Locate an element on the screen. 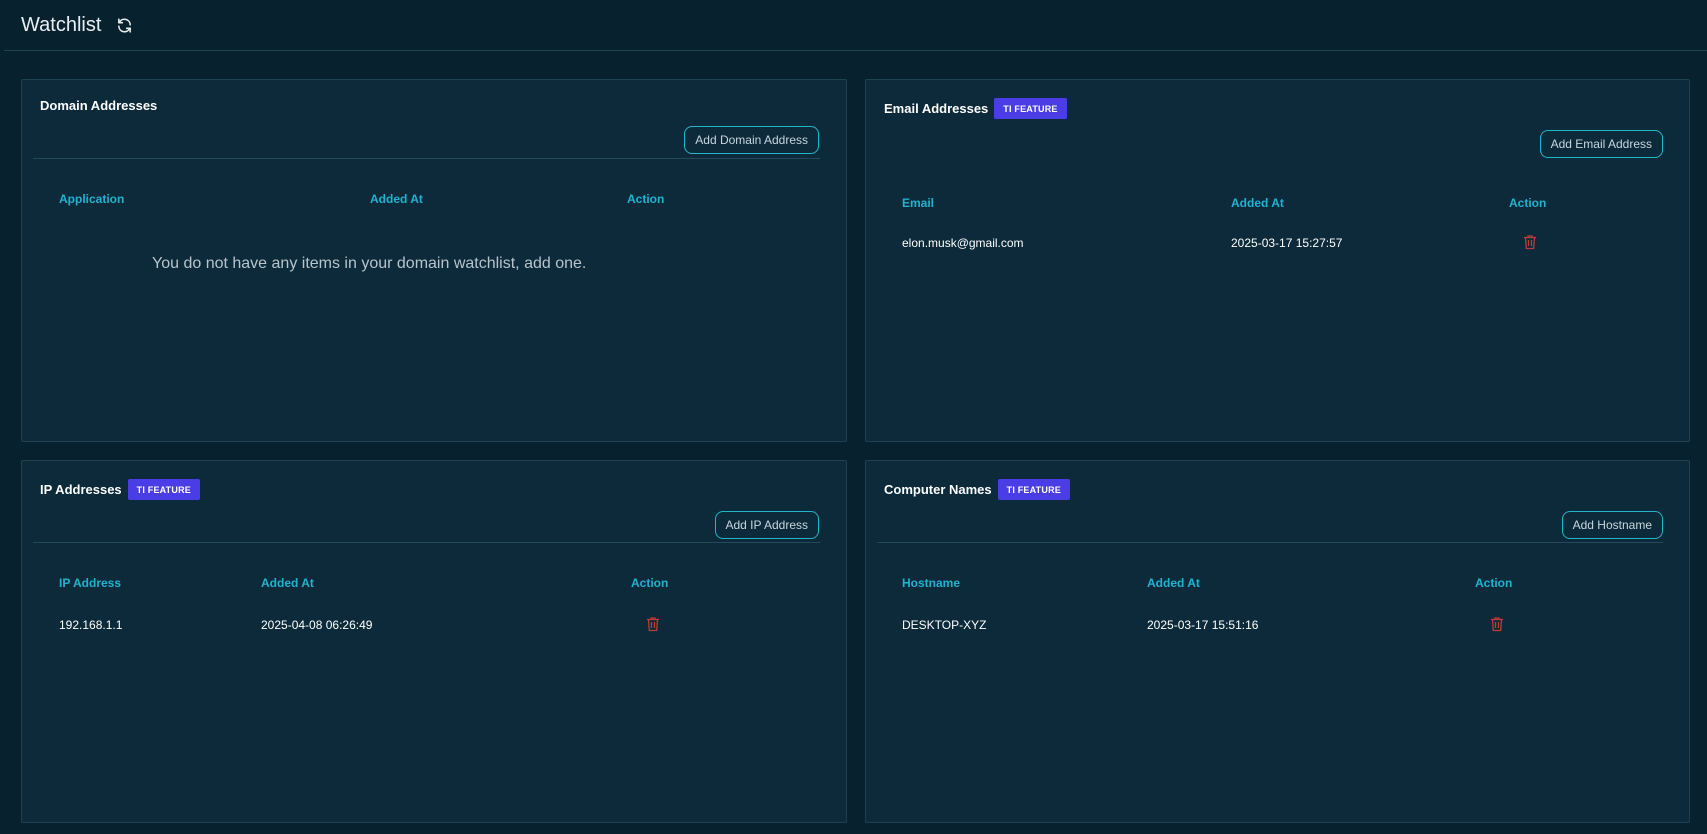 Image resolution: width=1707 pixels, height=834 pixels. added-at-cell: 2025-03-17 15:51:16 is located at coordinates (1203, 625).